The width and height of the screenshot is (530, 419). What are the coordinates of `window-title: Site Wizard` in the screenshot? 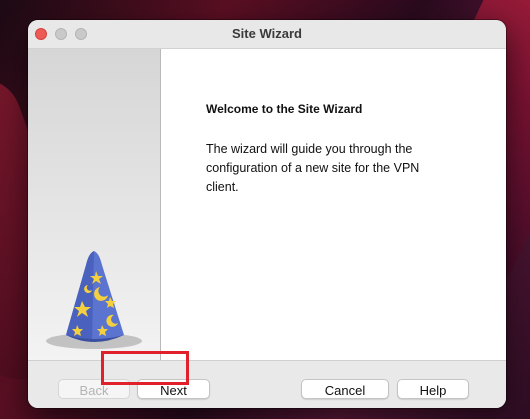 It's located at (267, 33).